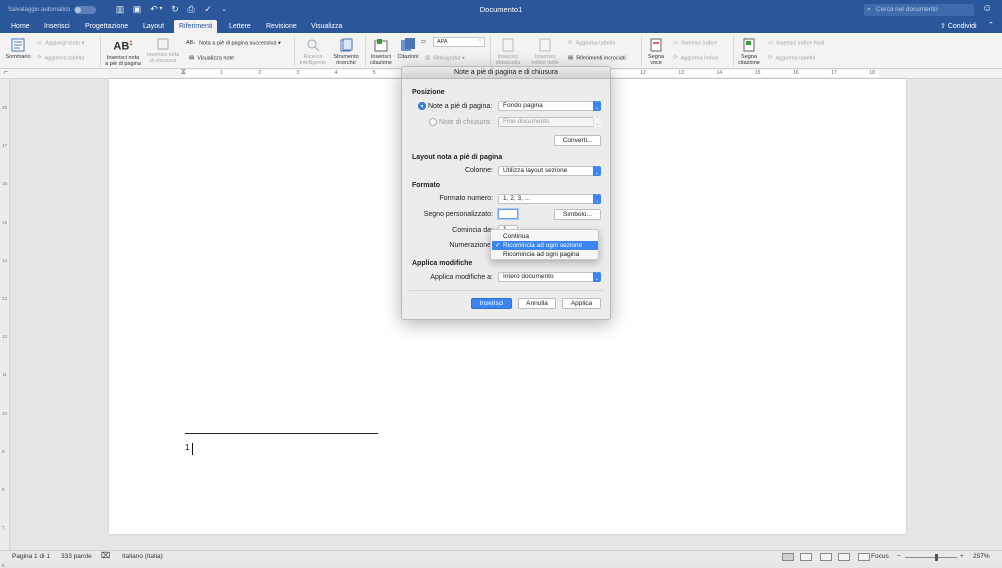 Image resolution: width=1002 pixels, height=568 pixels. I want to click on tab-stop-icon: ⌐, so click(6, 72).